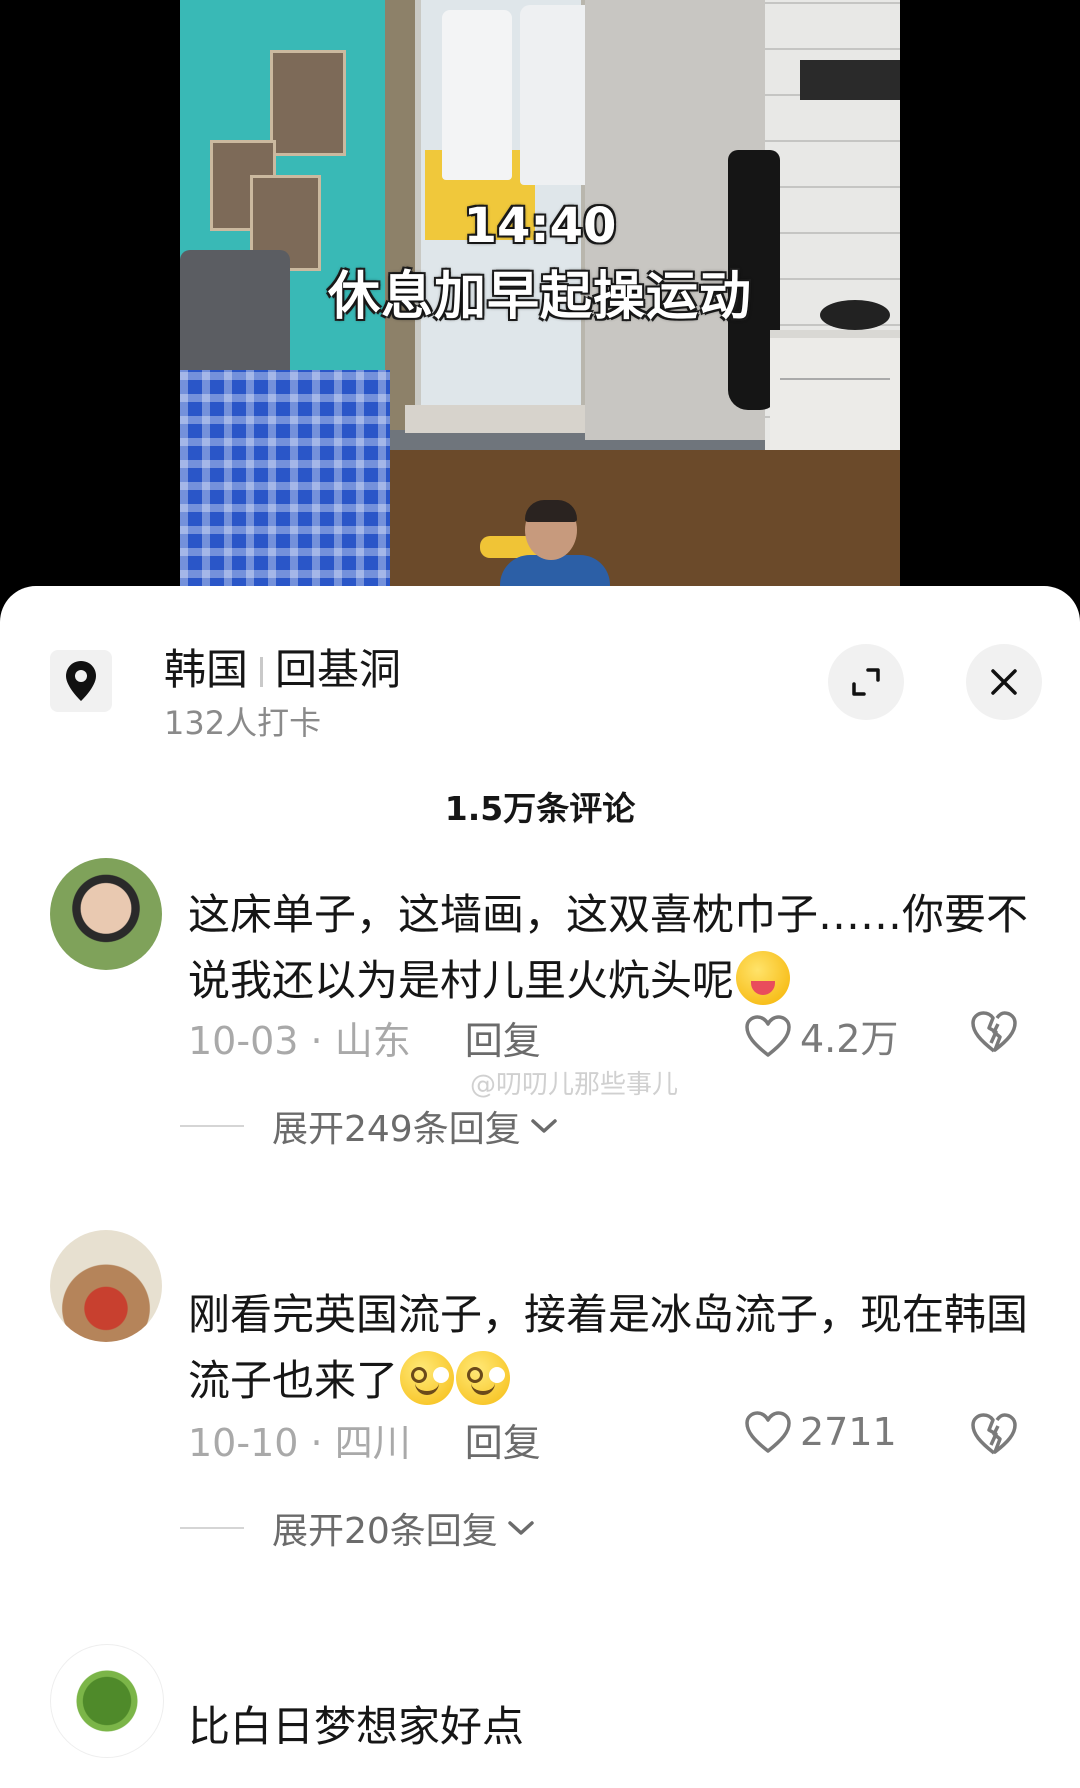 The height and width of the screenshot is (1788, 1080). I want to click on expand-button, so click(866, 682).